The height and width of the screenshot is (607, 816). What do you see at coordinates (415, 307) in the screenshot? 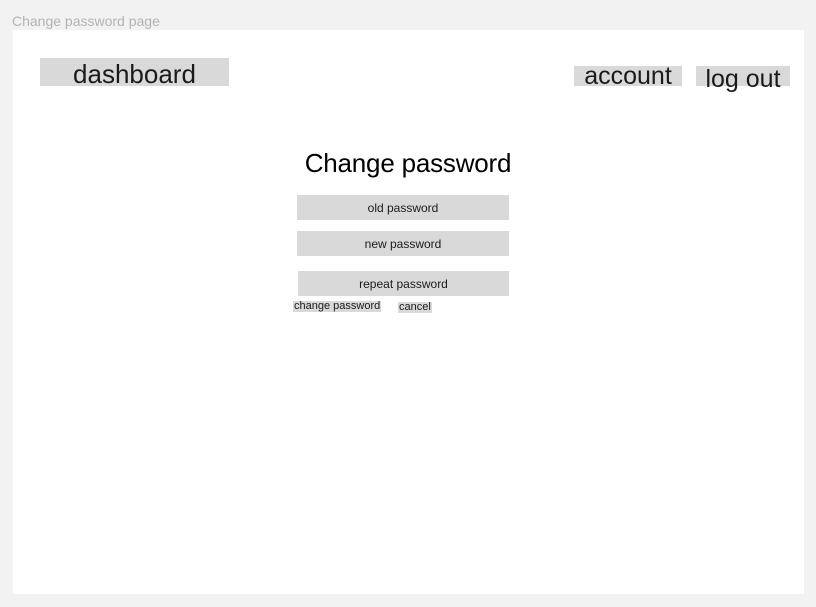
I see `cancel-button: cancel` at bounding box center [415, 307].